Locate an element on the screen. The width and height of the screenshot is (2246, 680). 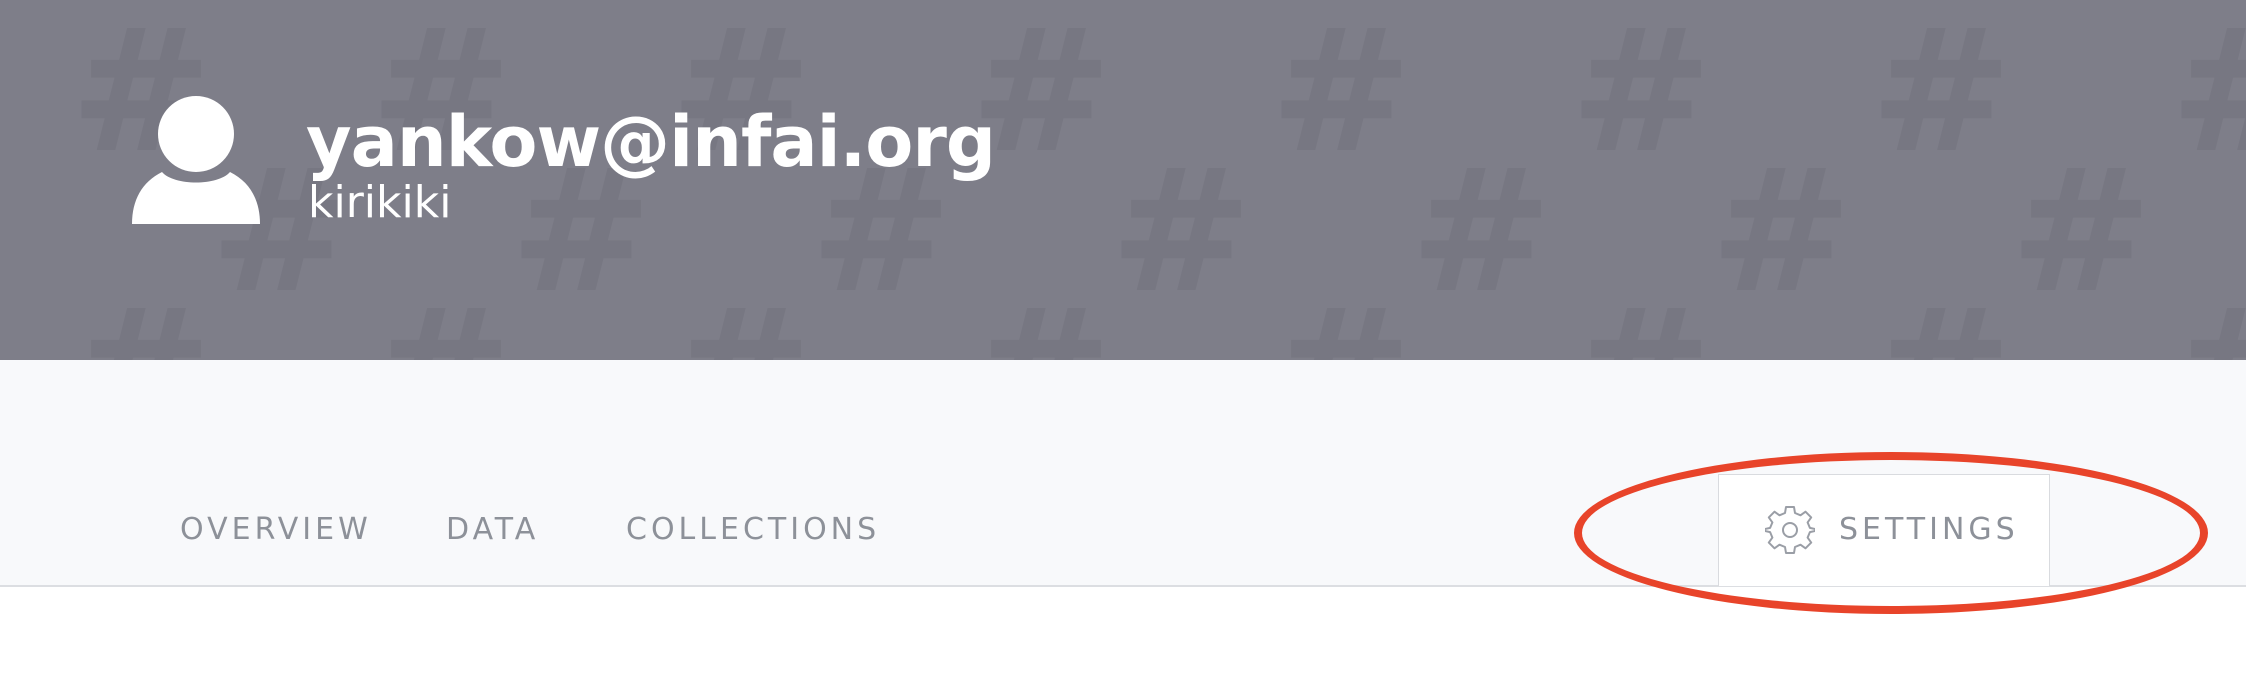
user-silhouette-icon is located at coordinates (196, 160).